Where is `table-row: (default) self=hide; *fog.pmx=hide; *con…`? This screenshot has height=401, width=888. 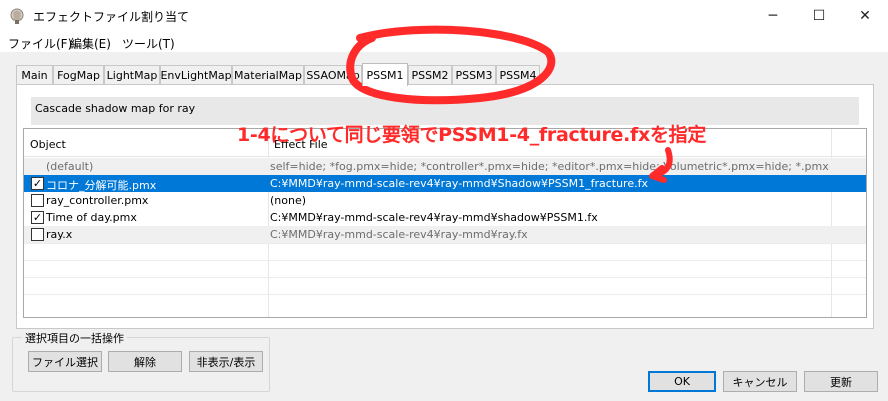 table-row: (default) self=hide; *fog.pmx=hide; *con… is located at coordinates (445, 166).